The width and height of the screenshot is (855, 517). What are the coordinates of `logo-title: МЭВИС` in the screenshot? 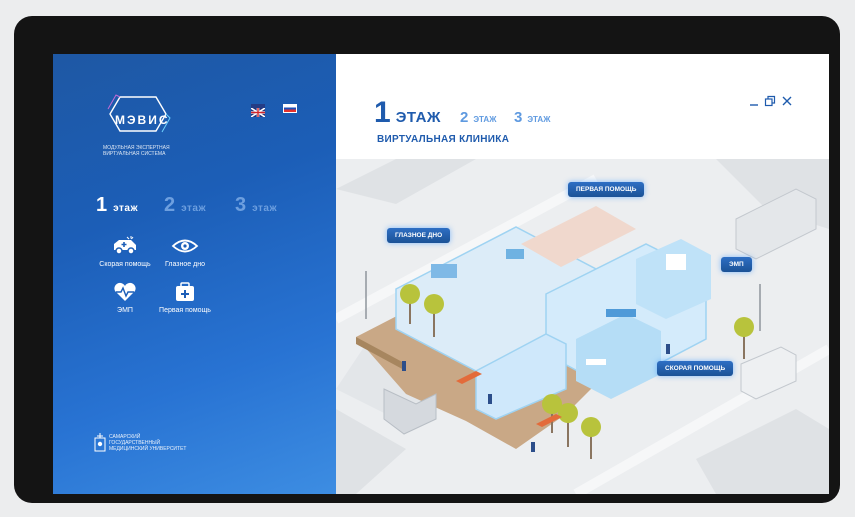 It's located at (142, 120).